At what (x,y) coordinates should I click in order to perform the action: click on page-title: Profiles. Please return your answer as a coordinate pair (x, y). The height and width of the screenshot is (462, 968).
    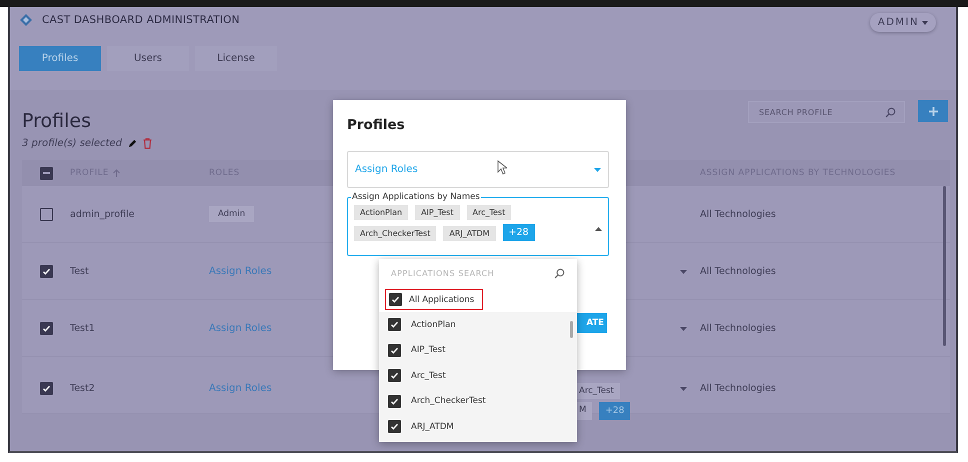
    Looking at the image, I should click on (56, 121).